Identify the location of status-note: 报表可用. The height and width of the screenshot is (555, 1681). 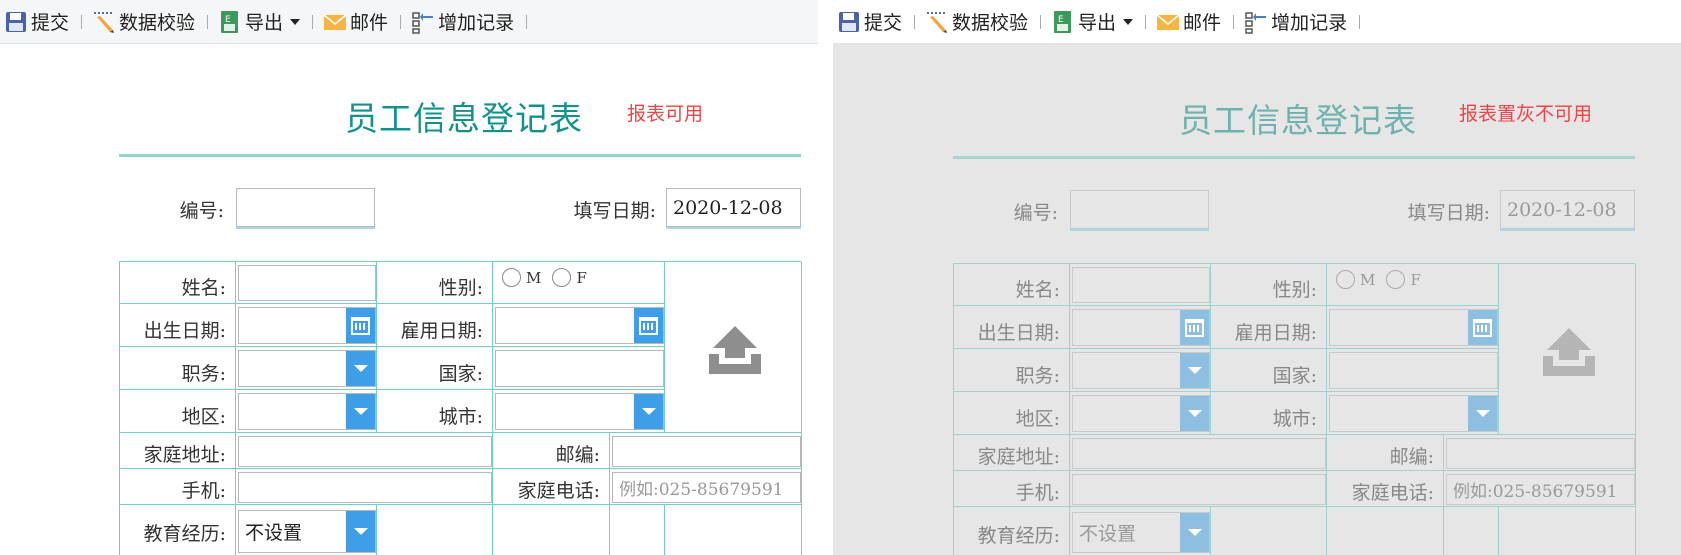
(665, 114).